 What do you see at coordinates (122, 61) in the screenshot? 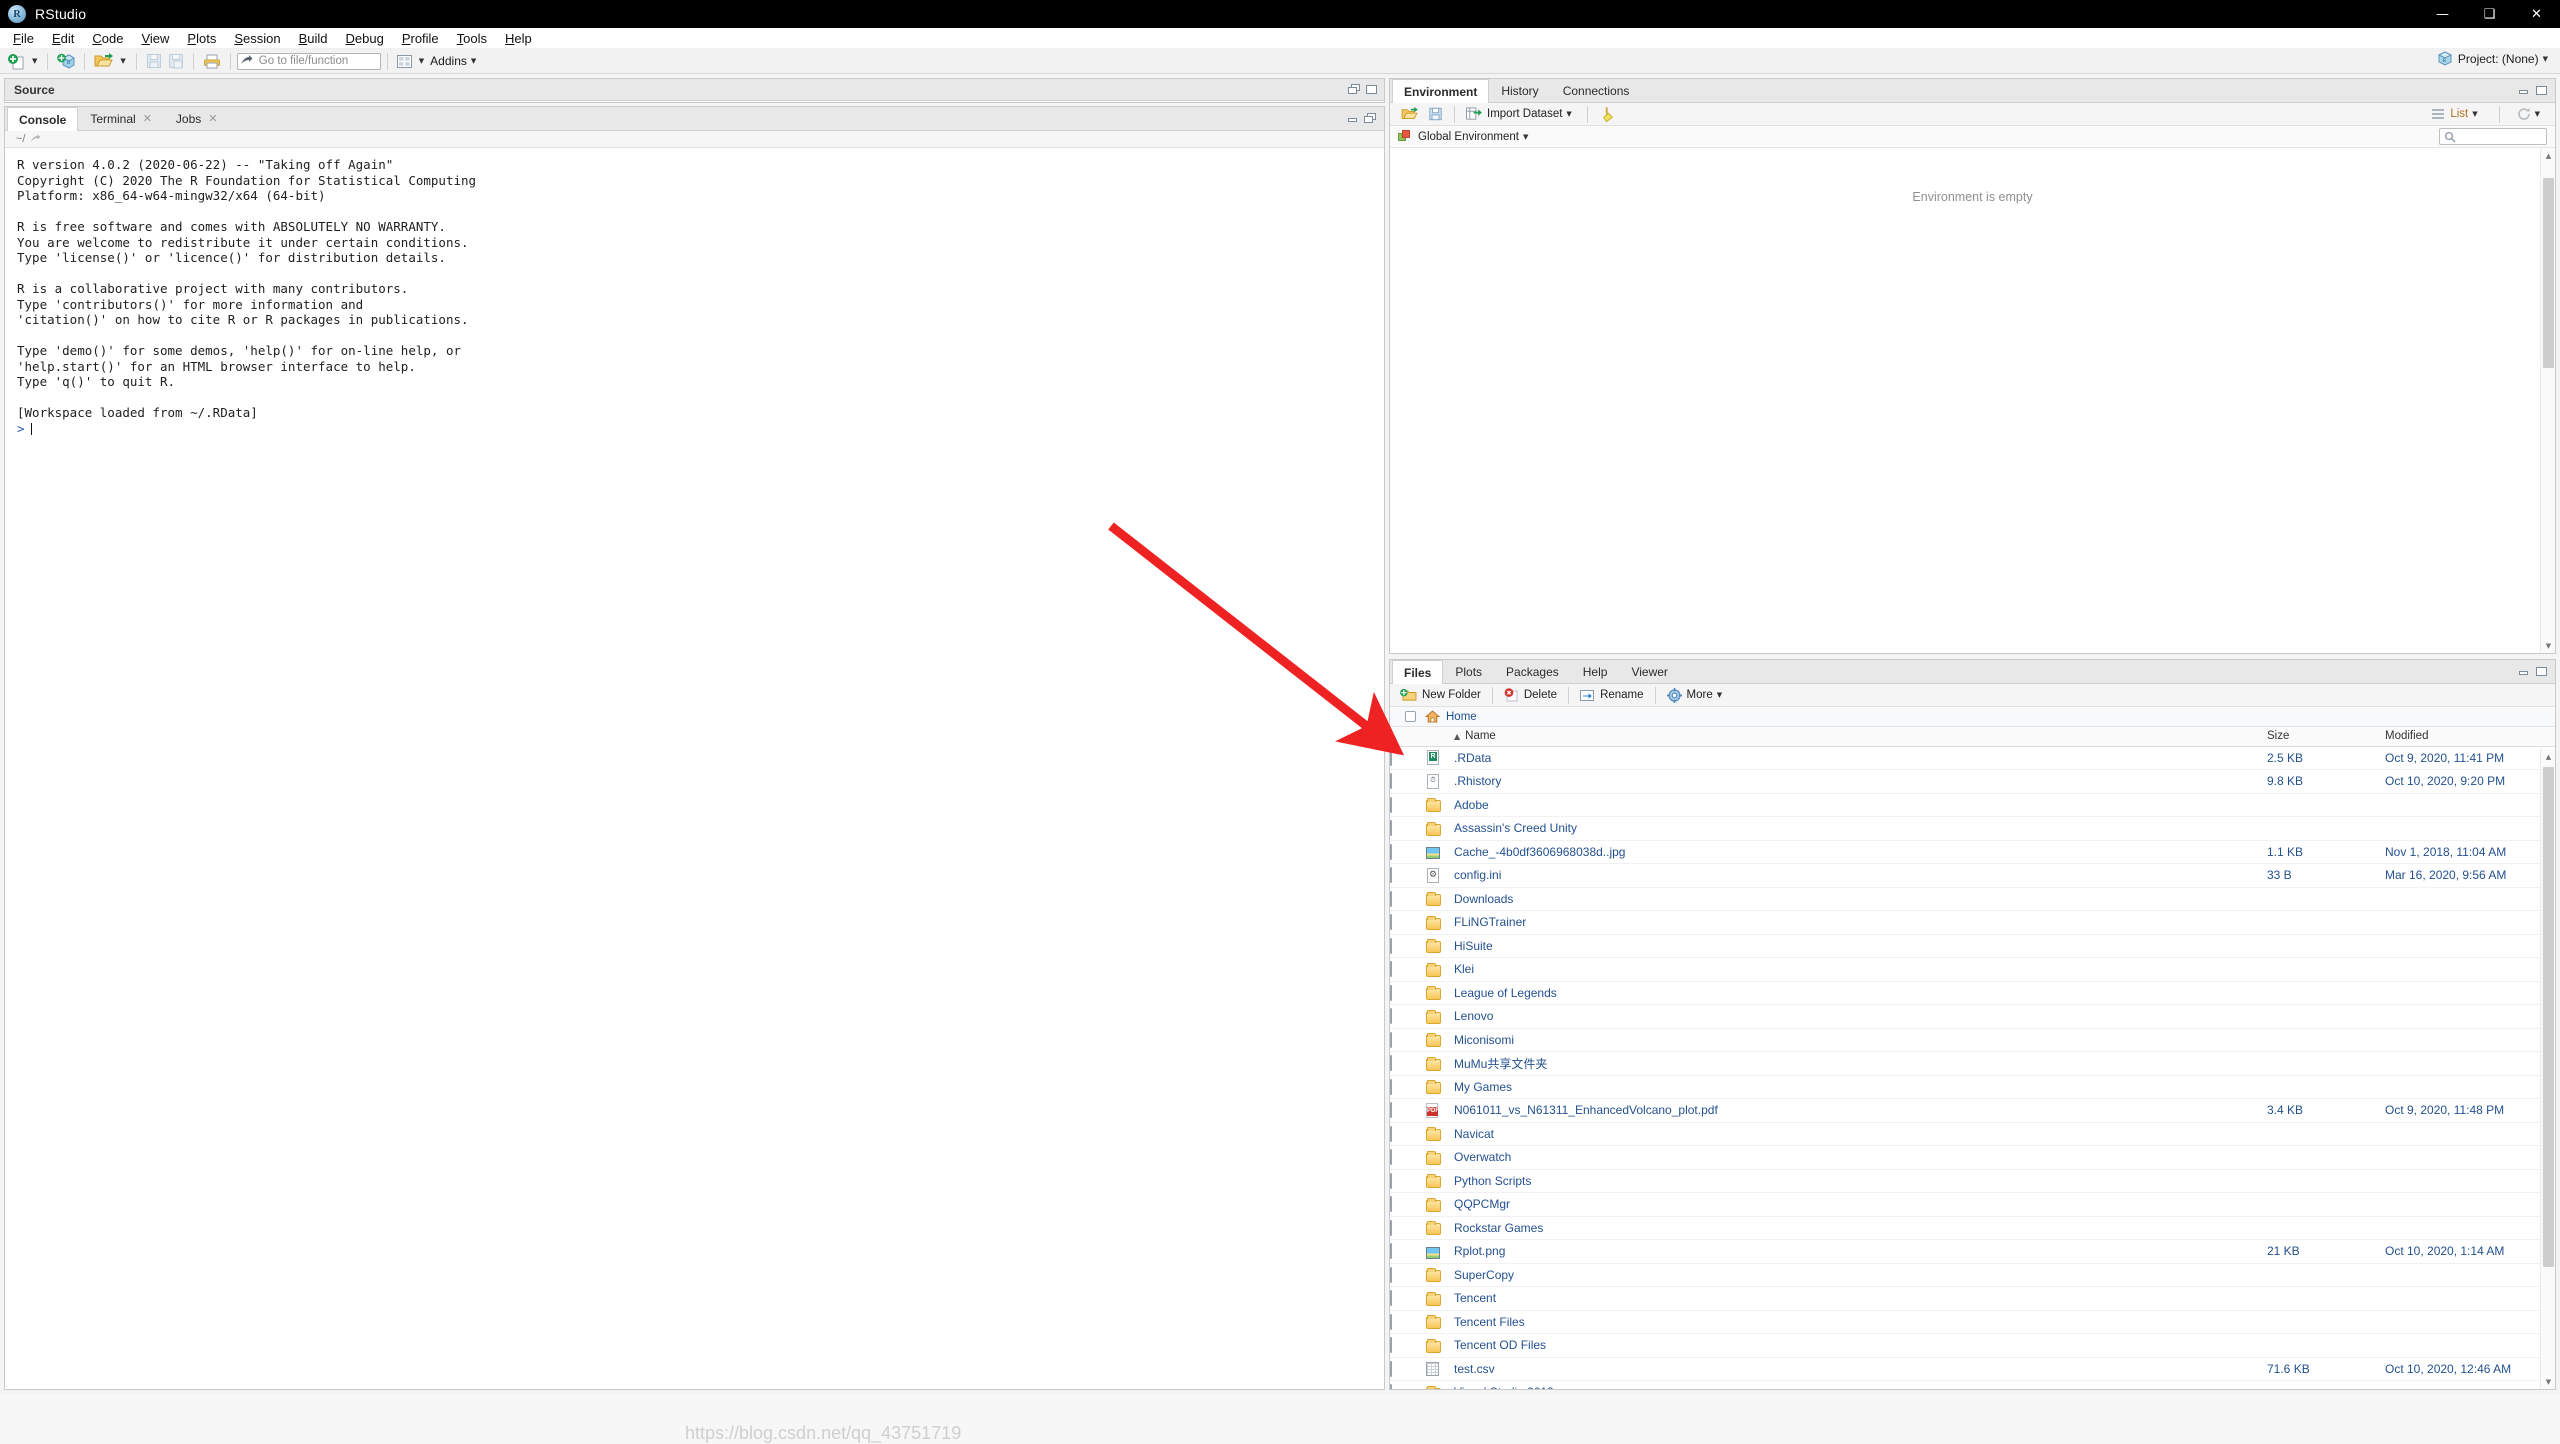
I see `open-file-caret-icon: ▼` at bounding box center [122, 61].